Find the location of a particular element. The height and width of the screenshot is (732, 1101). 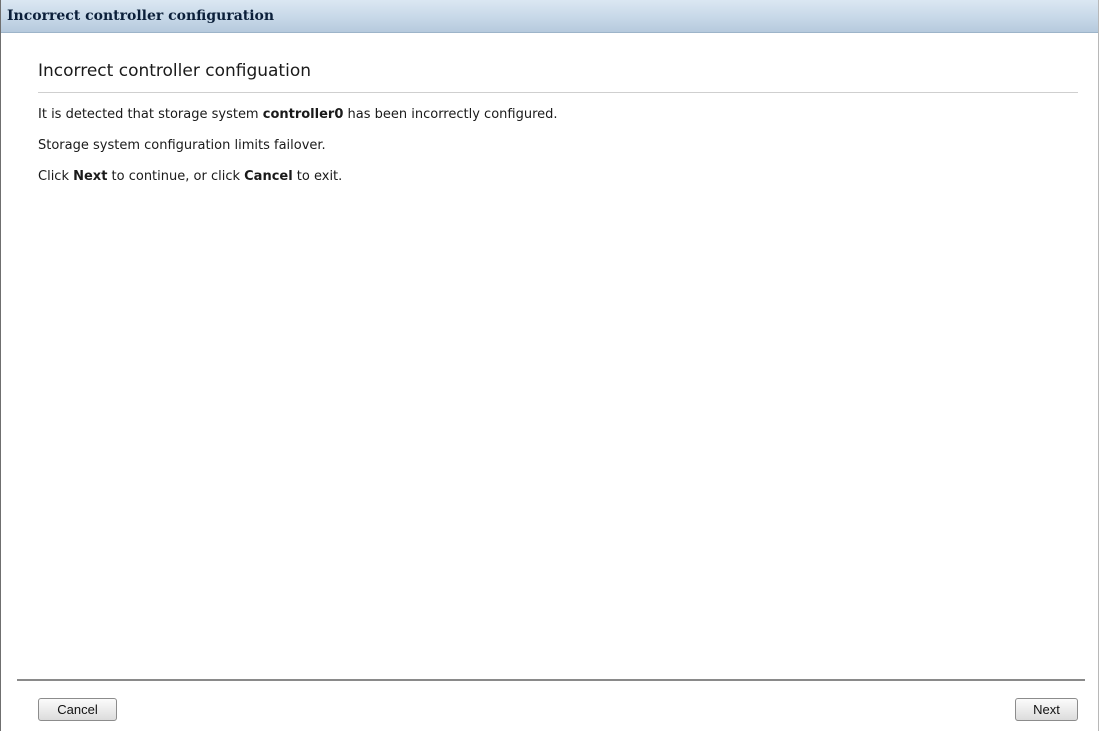

instruction-middle: to continue, or click is located at coordinates (176, 176).